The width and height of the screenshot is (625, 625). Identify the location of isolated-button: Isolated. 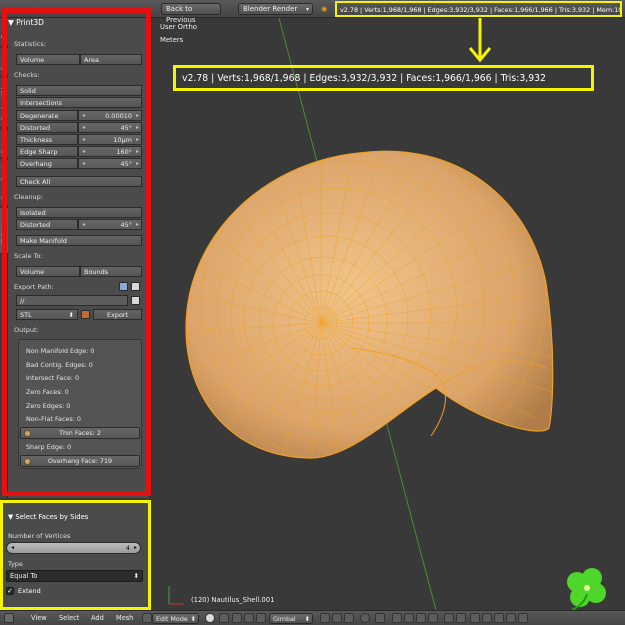
(79, 212).